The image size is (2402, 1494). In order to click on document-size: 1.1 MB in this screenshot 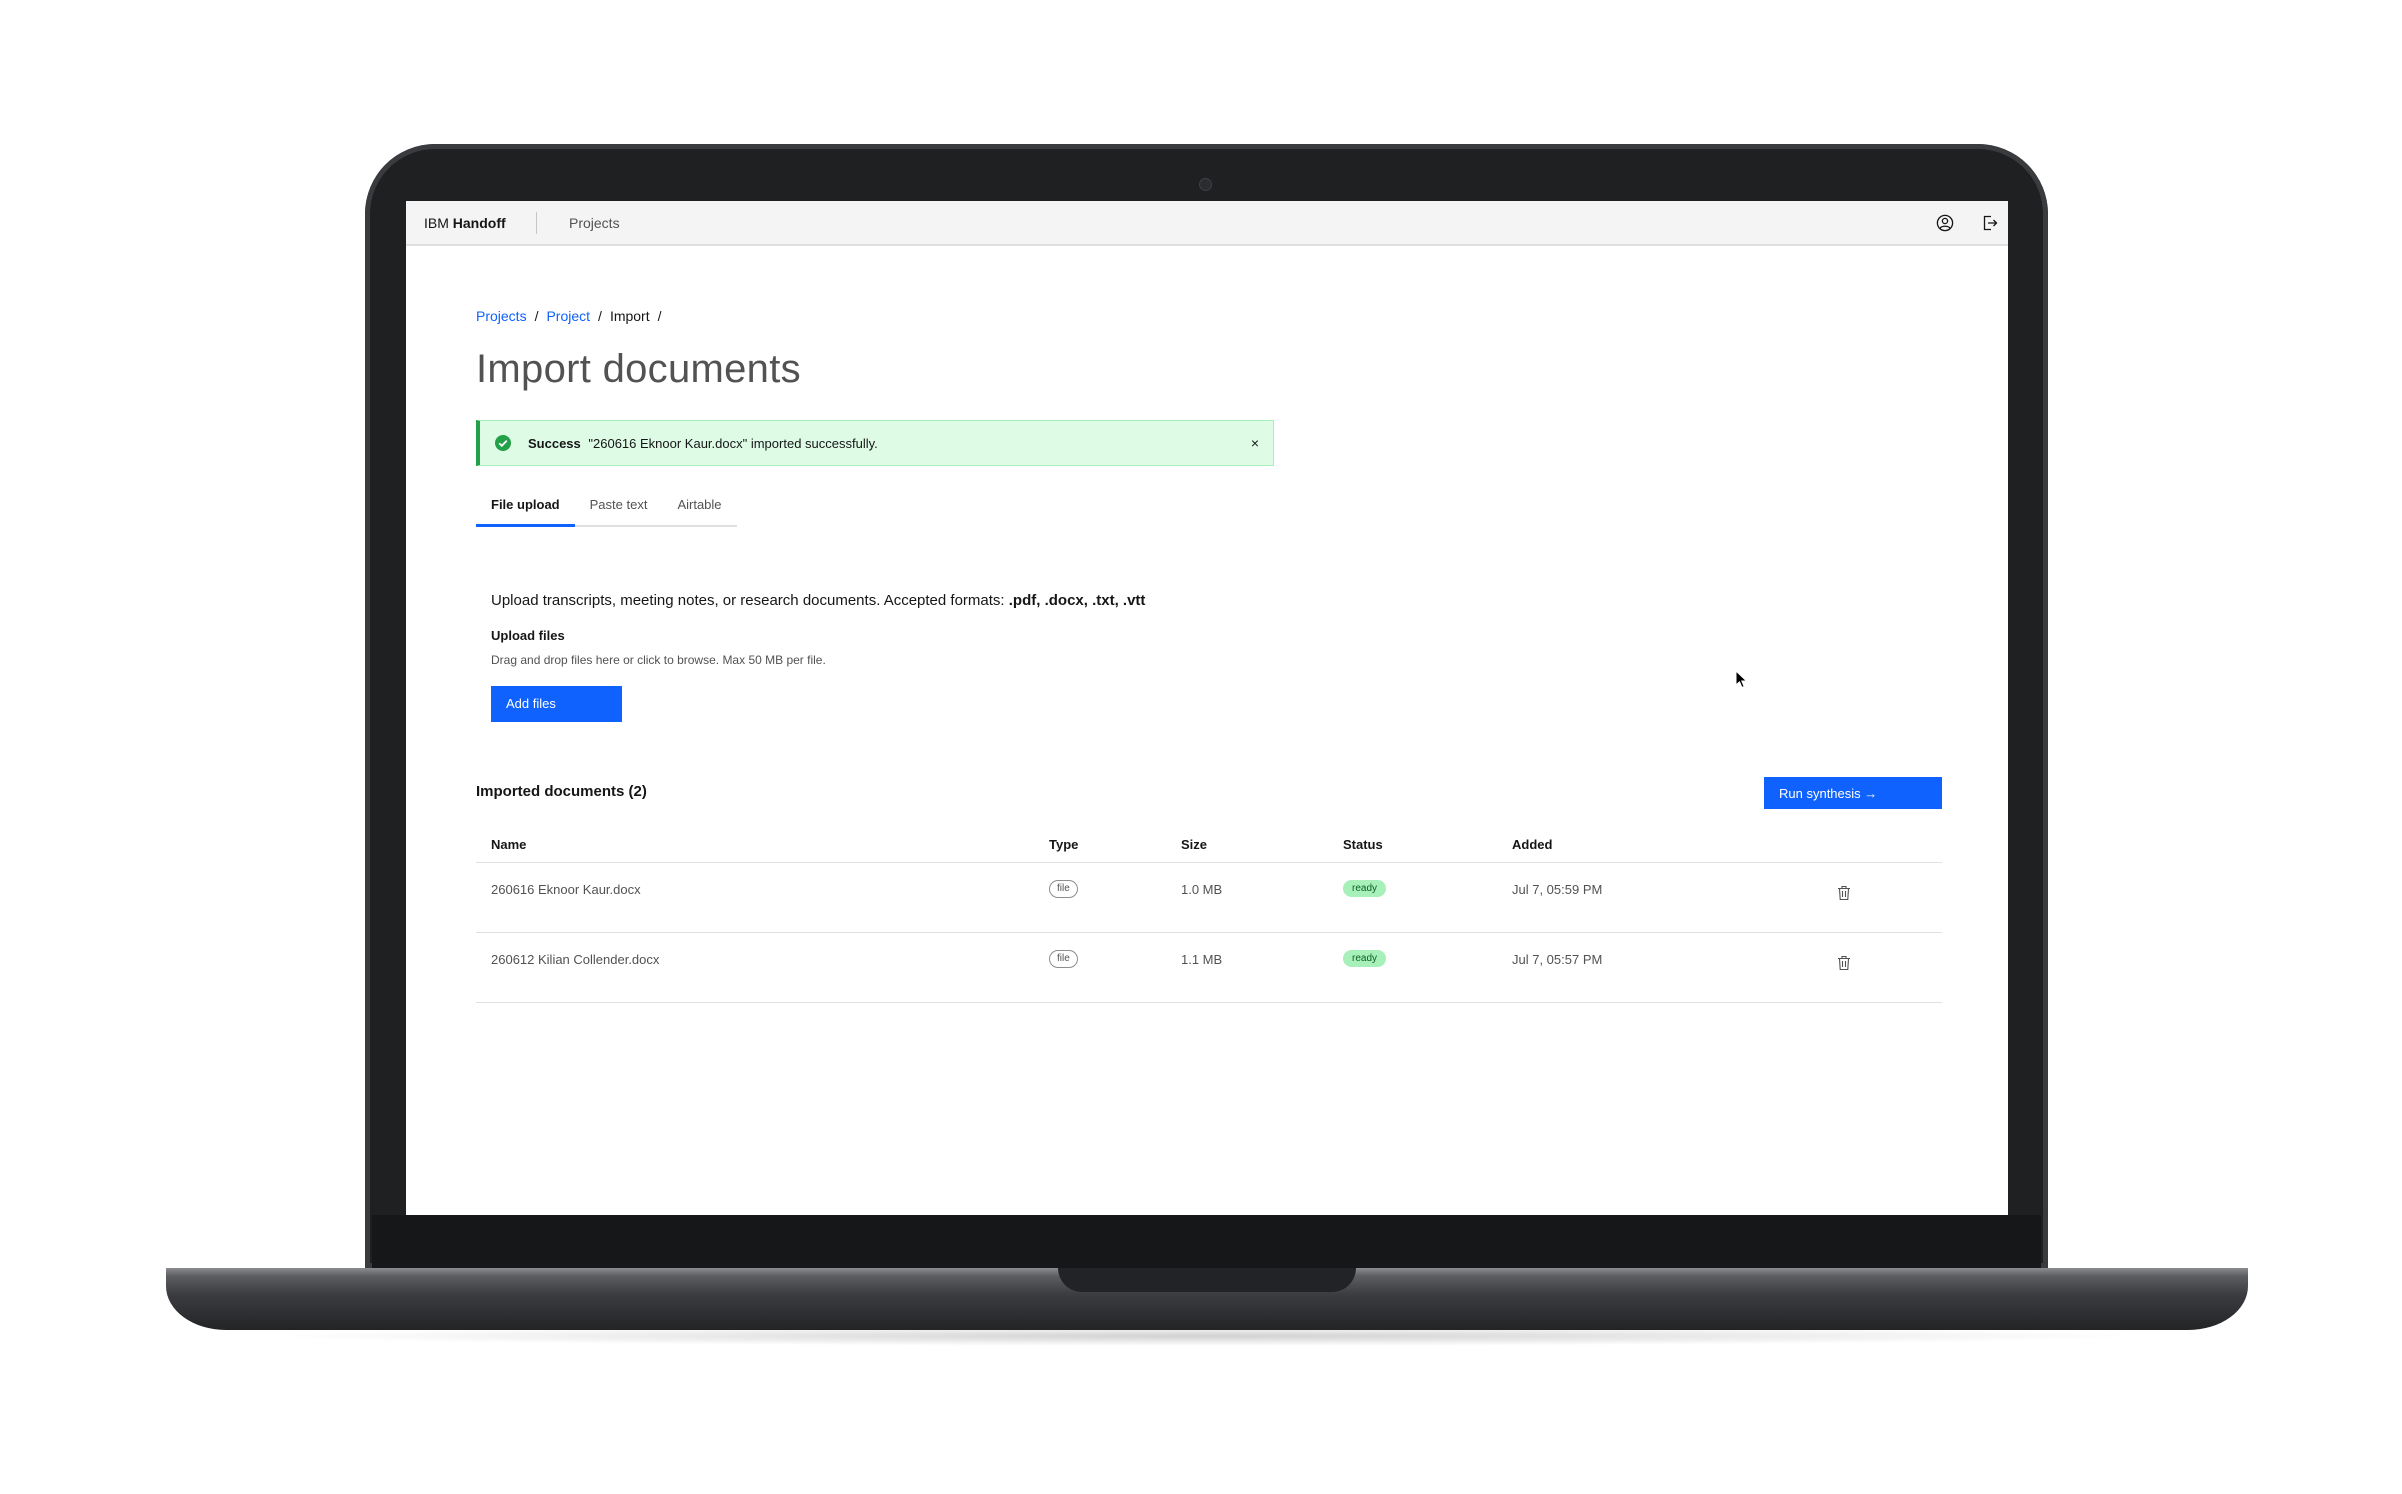, I will do `click(1202, 959)`.